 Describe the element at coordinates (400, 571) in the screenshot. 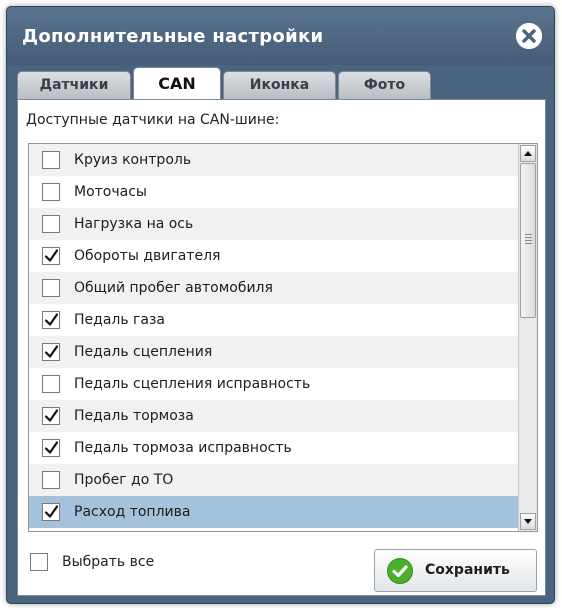

I see `check-circle-icon` at that location.